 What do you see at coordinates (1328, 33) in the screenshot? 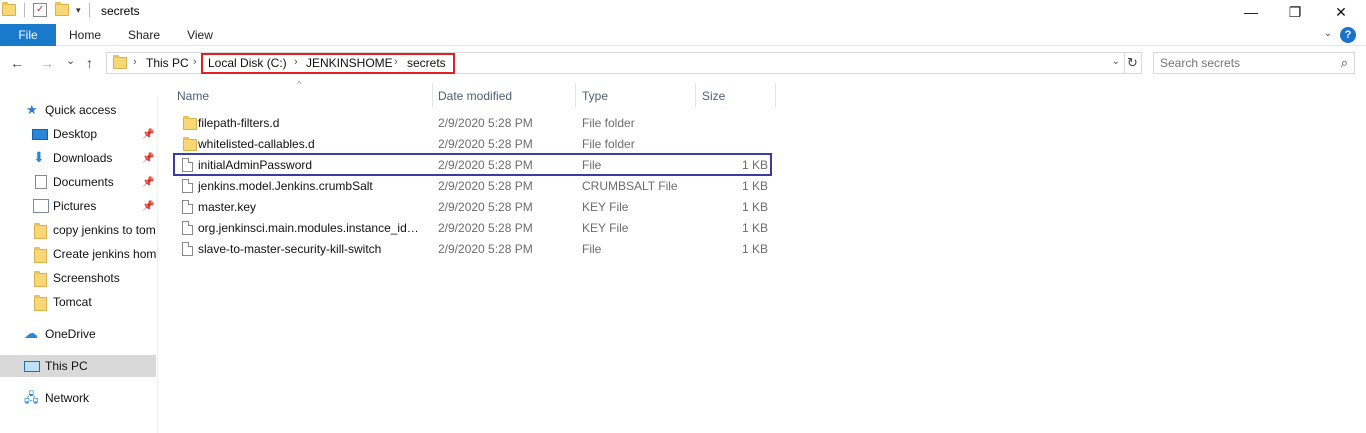
I see `ribbon-expand-icon: ⌄` at bounding box center [1328, 33].